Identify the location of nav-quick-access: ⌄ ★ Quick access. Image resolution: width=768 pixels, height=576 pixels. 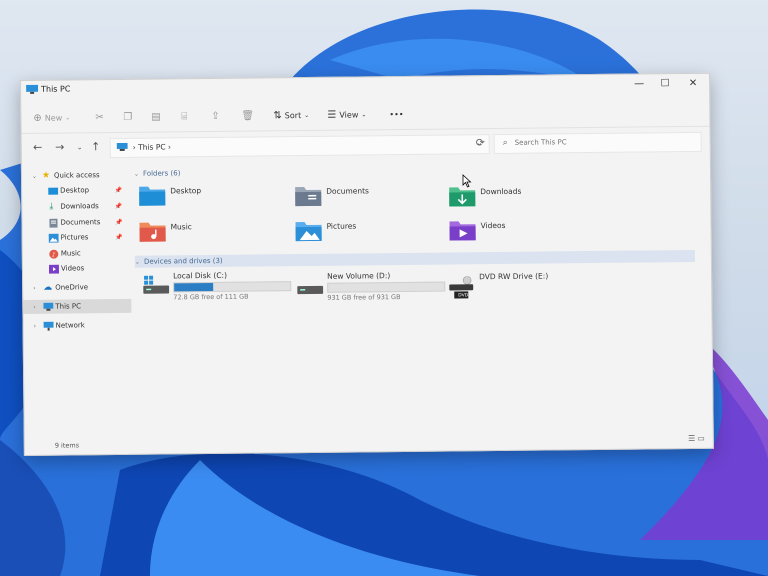
(76, 175).